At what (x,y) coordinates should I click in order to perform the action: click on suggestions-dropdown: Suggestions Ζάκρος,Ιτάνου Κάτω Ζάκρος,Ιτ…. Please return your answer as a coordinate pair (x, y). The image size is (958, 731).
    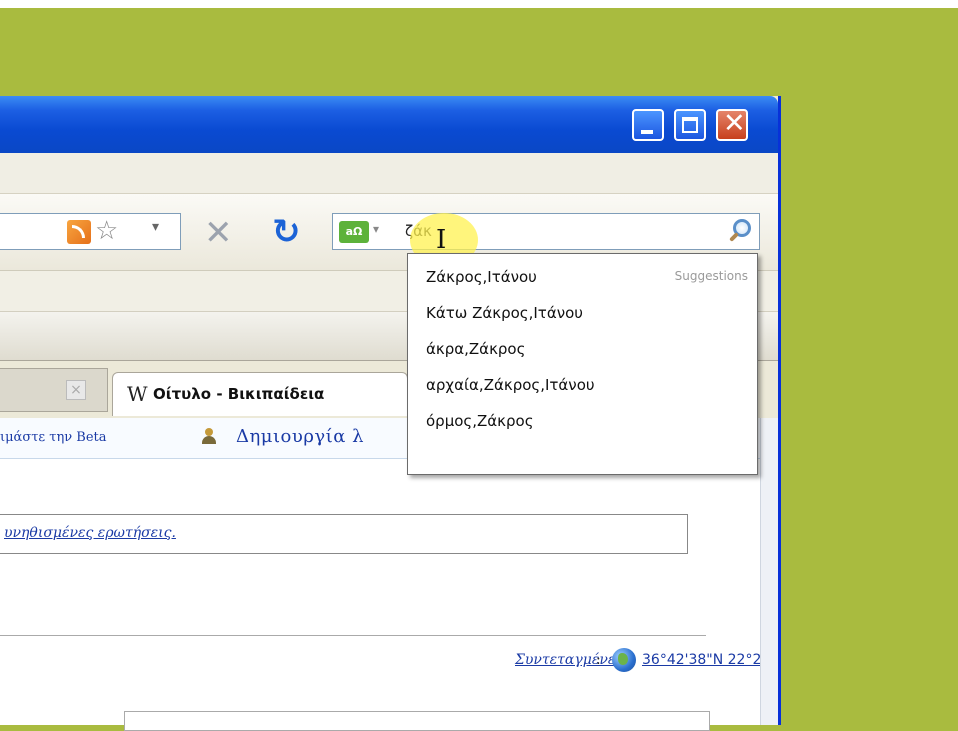
    Looking at the image, I should click on (582, 364).